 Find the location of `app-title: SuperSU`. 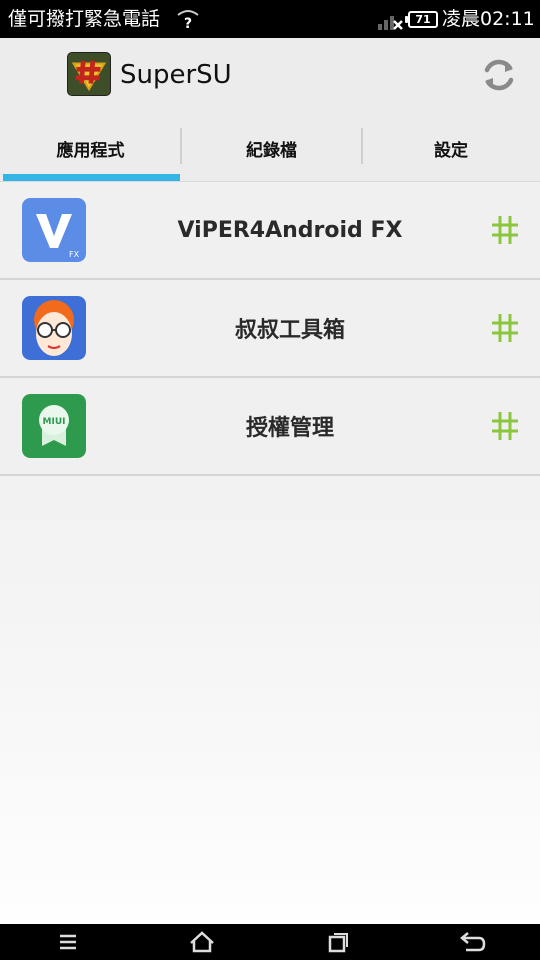

app-title: SuperSU is located at coordinates (176, 75).